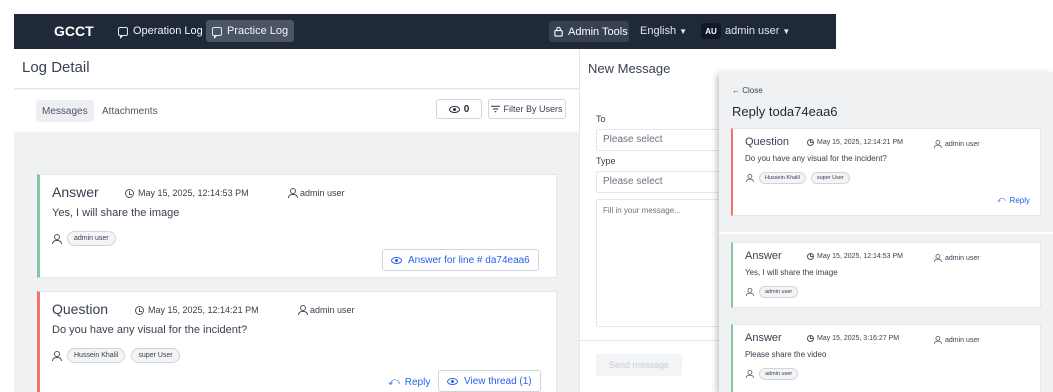  I want to click on filter-by-users-button: Filter By Users, so click(527, 109).